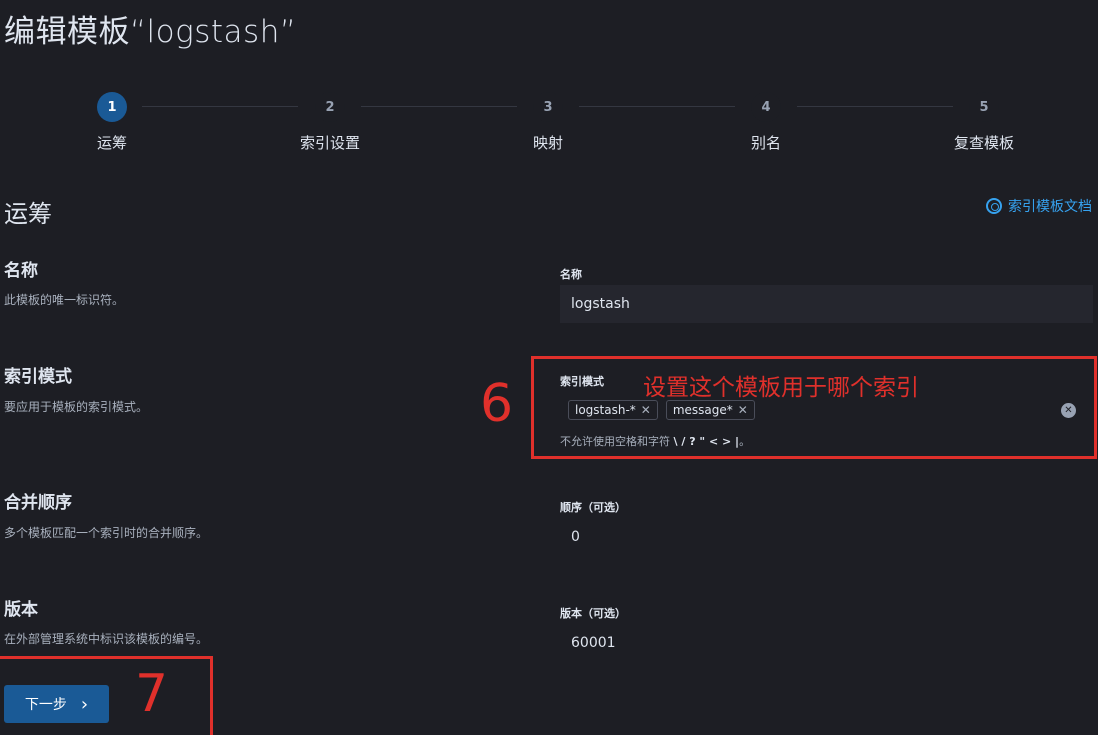  Describe the element at coordinates (64, 300) in the screenshot. I see `name-desc: 此模板的唯一标识符。` at that location.